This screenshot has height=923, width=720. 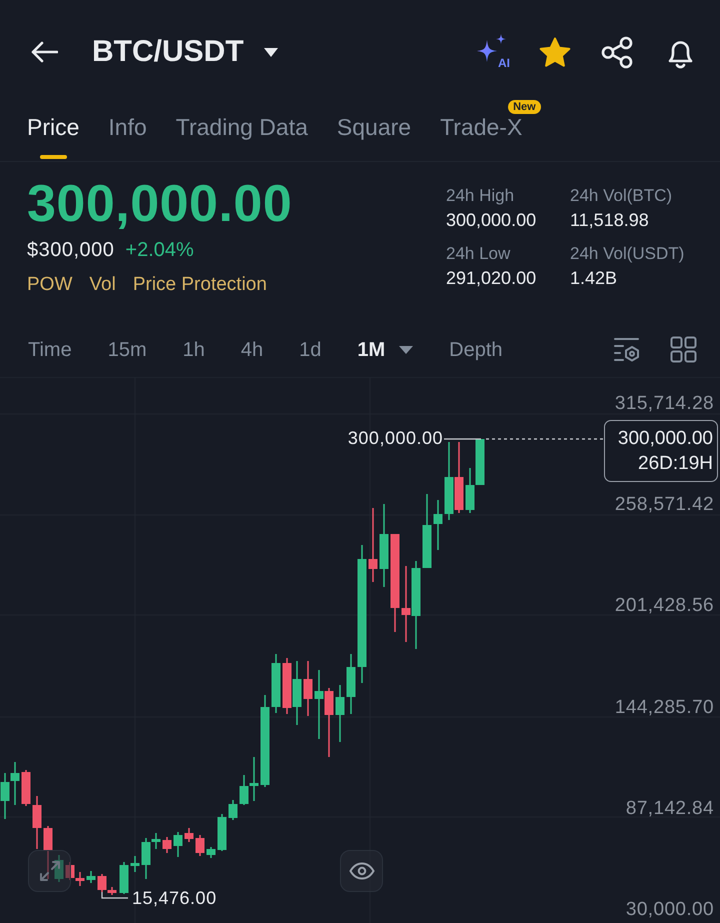 What do you see at coordinates (271, 52) in the screenshot?
I see `caret-icon` at bounding box center [271, 52].